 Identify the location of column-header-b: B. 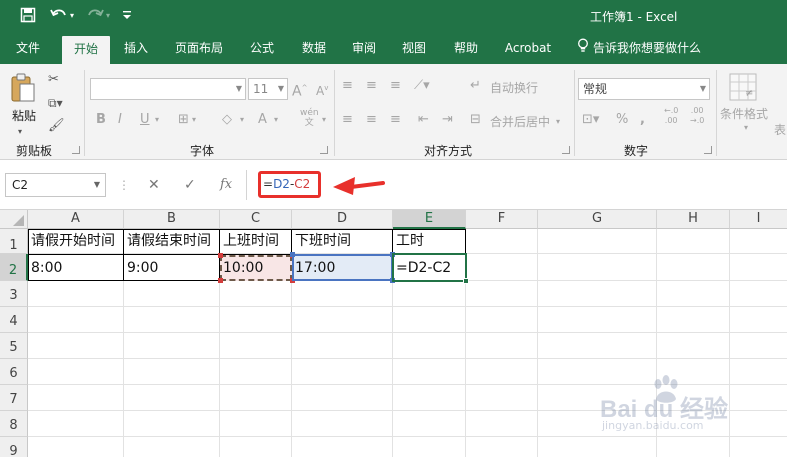
(172, 219).